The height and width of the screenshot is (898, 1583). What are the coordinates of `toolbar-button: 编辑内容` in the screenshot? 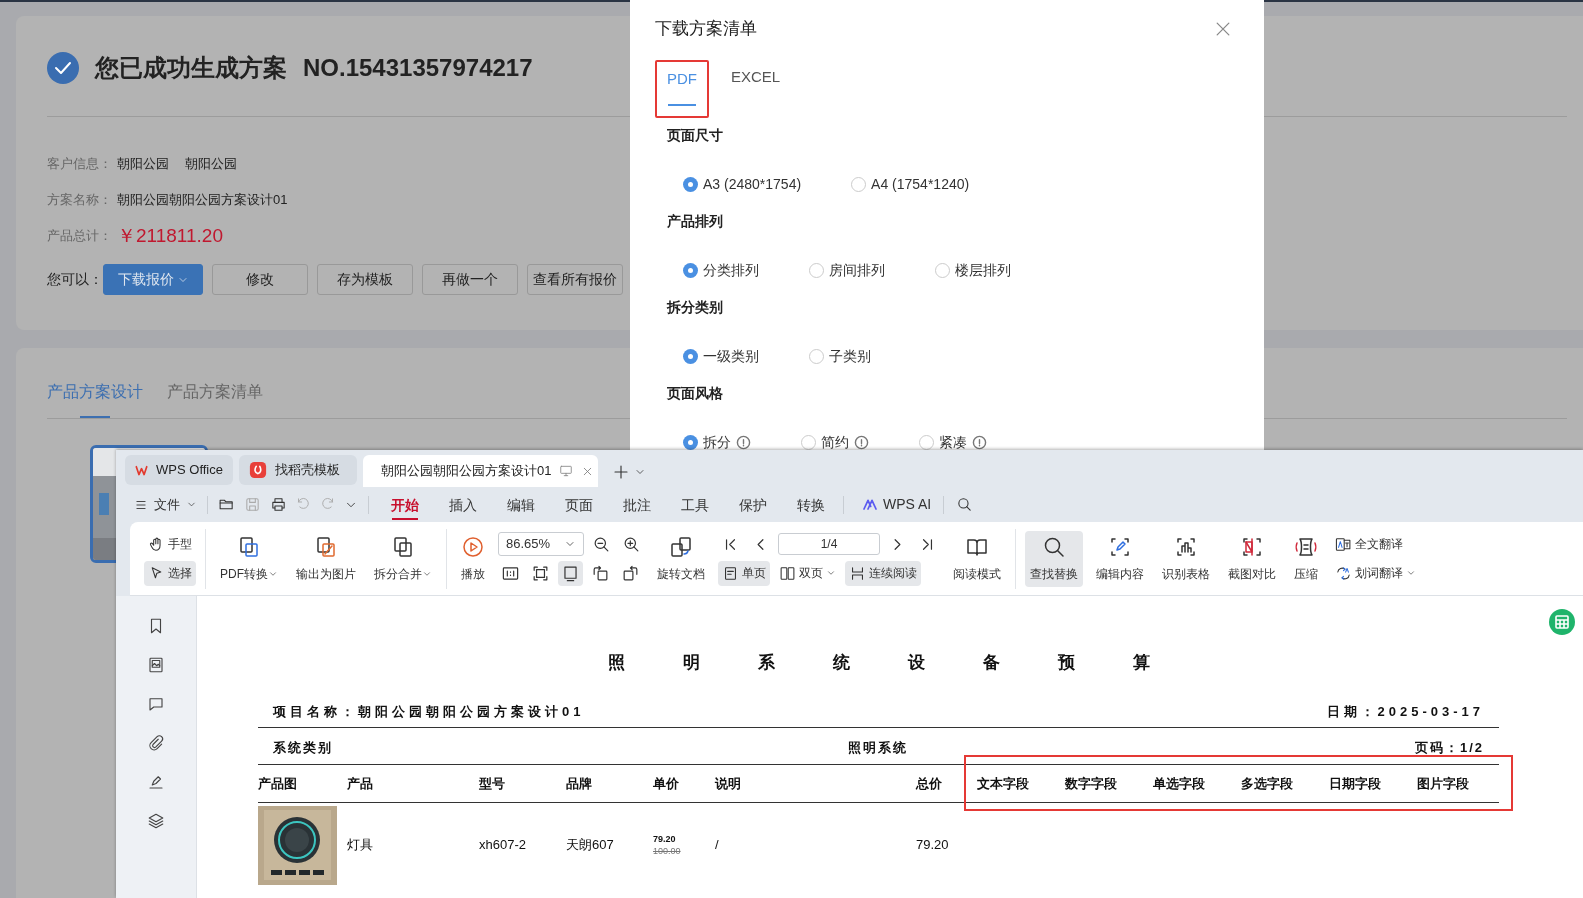 It's located at (1120, 558).